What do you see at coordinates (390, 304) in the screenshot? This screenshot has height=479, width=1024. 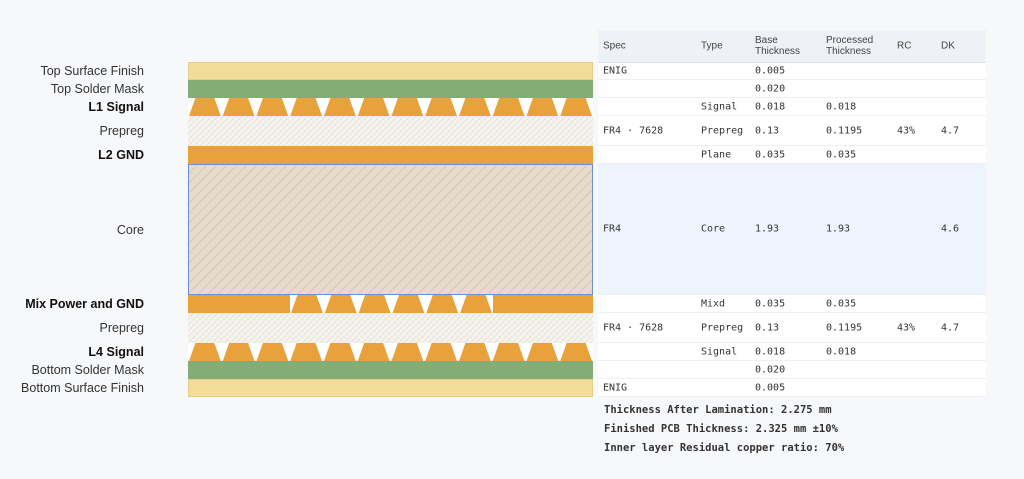 I see `layer-mixed` at bounding box center [390, 304].